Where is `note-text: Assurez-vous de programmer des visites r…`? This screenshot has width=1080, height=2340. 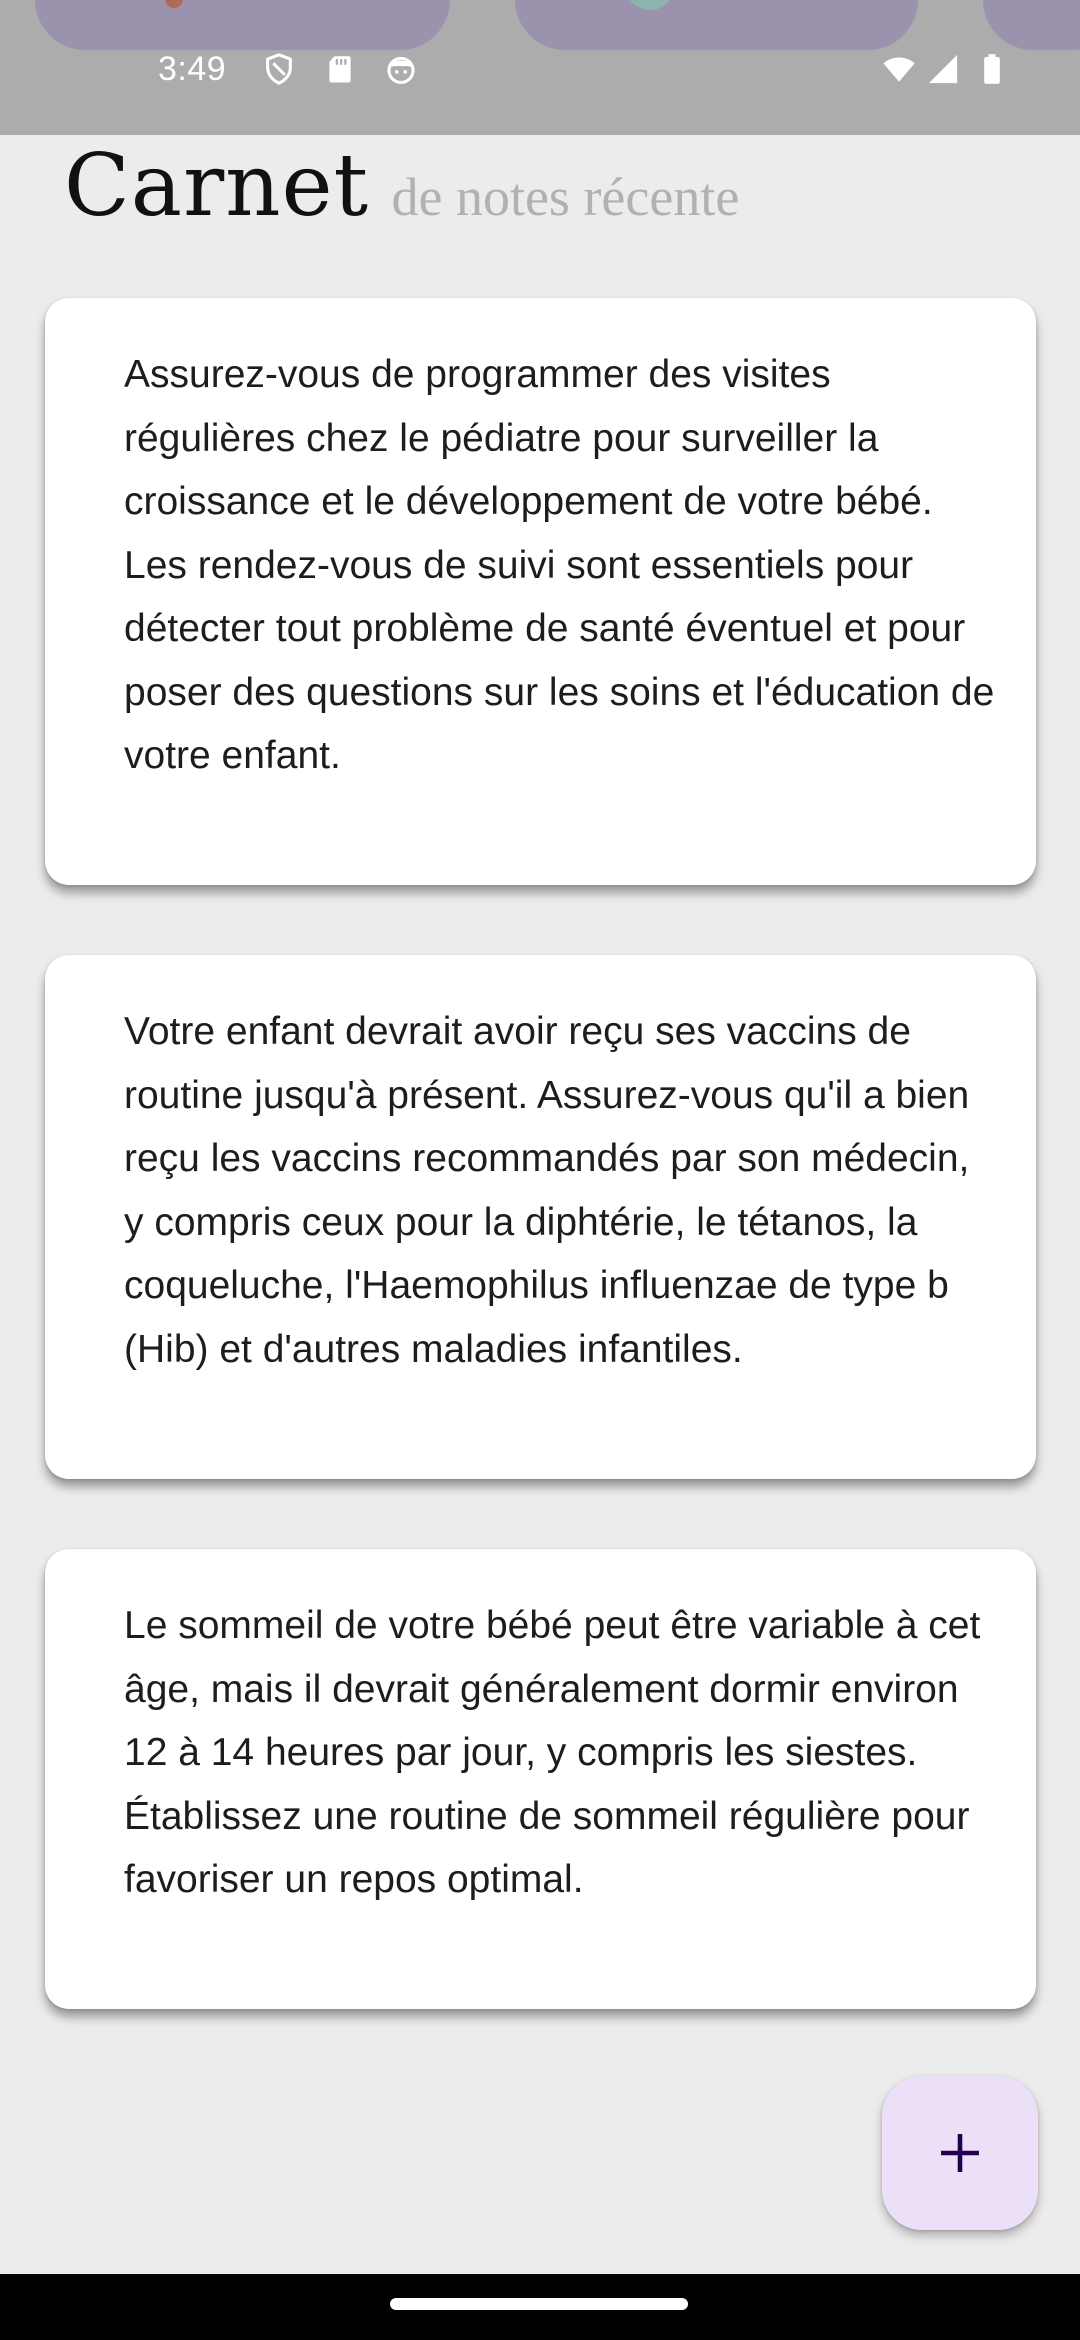
note-text: Assurez-vous de programmer des visites r… is located at coordinates (559, 565).